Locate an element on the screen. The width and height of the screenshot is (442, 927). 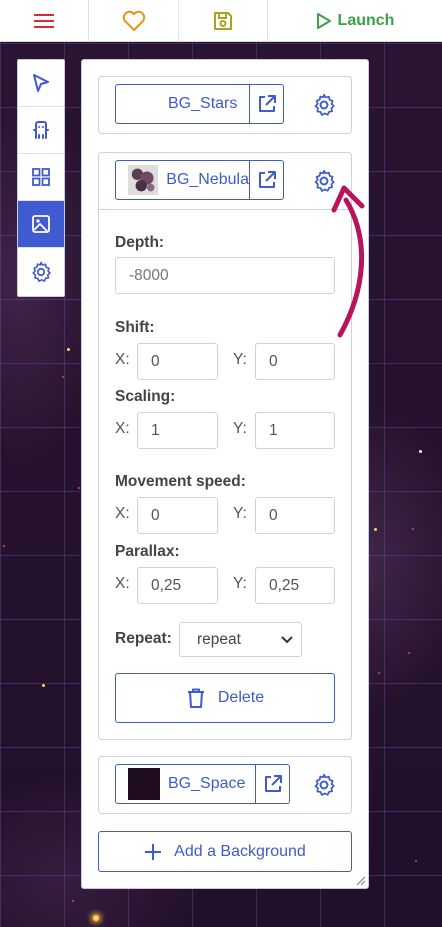
parallax-x-input: 0,25 is located at coordinates (177, 585).